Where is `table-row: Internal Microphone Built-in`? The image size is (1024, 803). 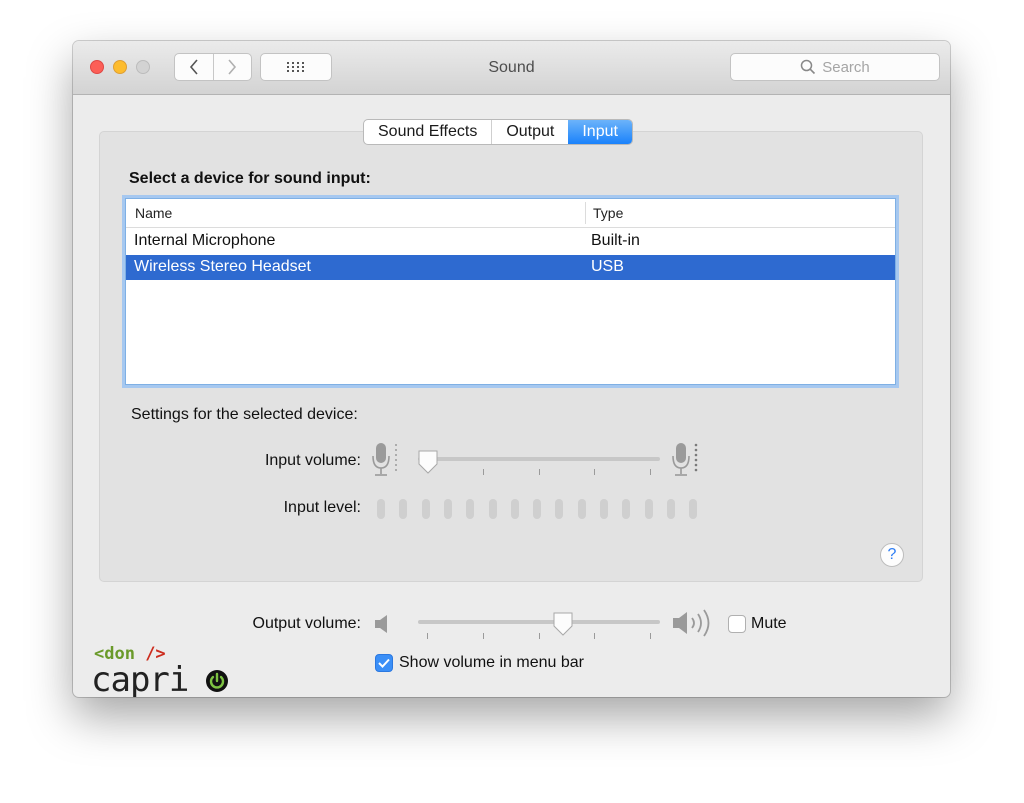
table-row: Internal Microphone Built-in is located at coordinates (510, 241).